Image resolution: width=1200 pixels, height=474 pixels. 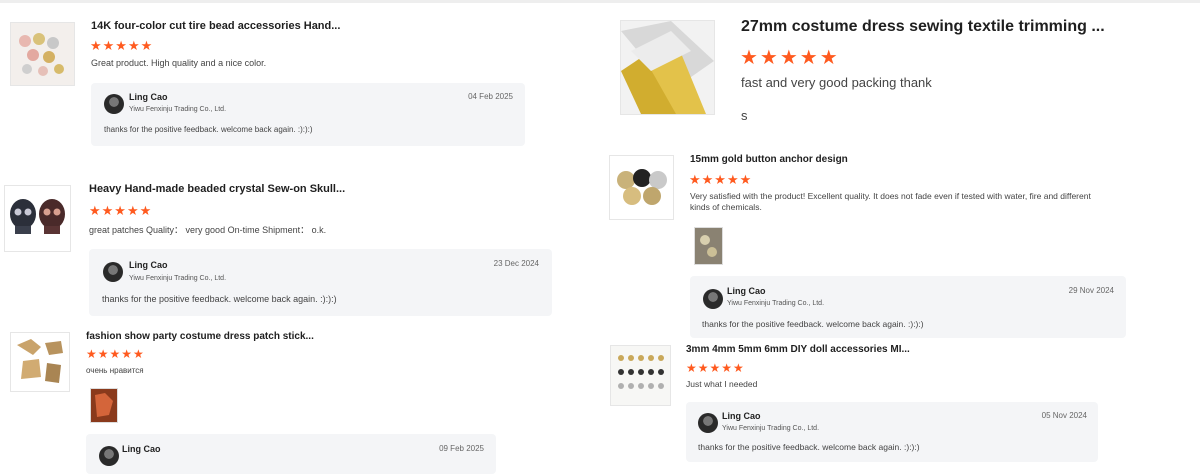 I want to click on bead-accessories-image, so click(x=42, y=54).